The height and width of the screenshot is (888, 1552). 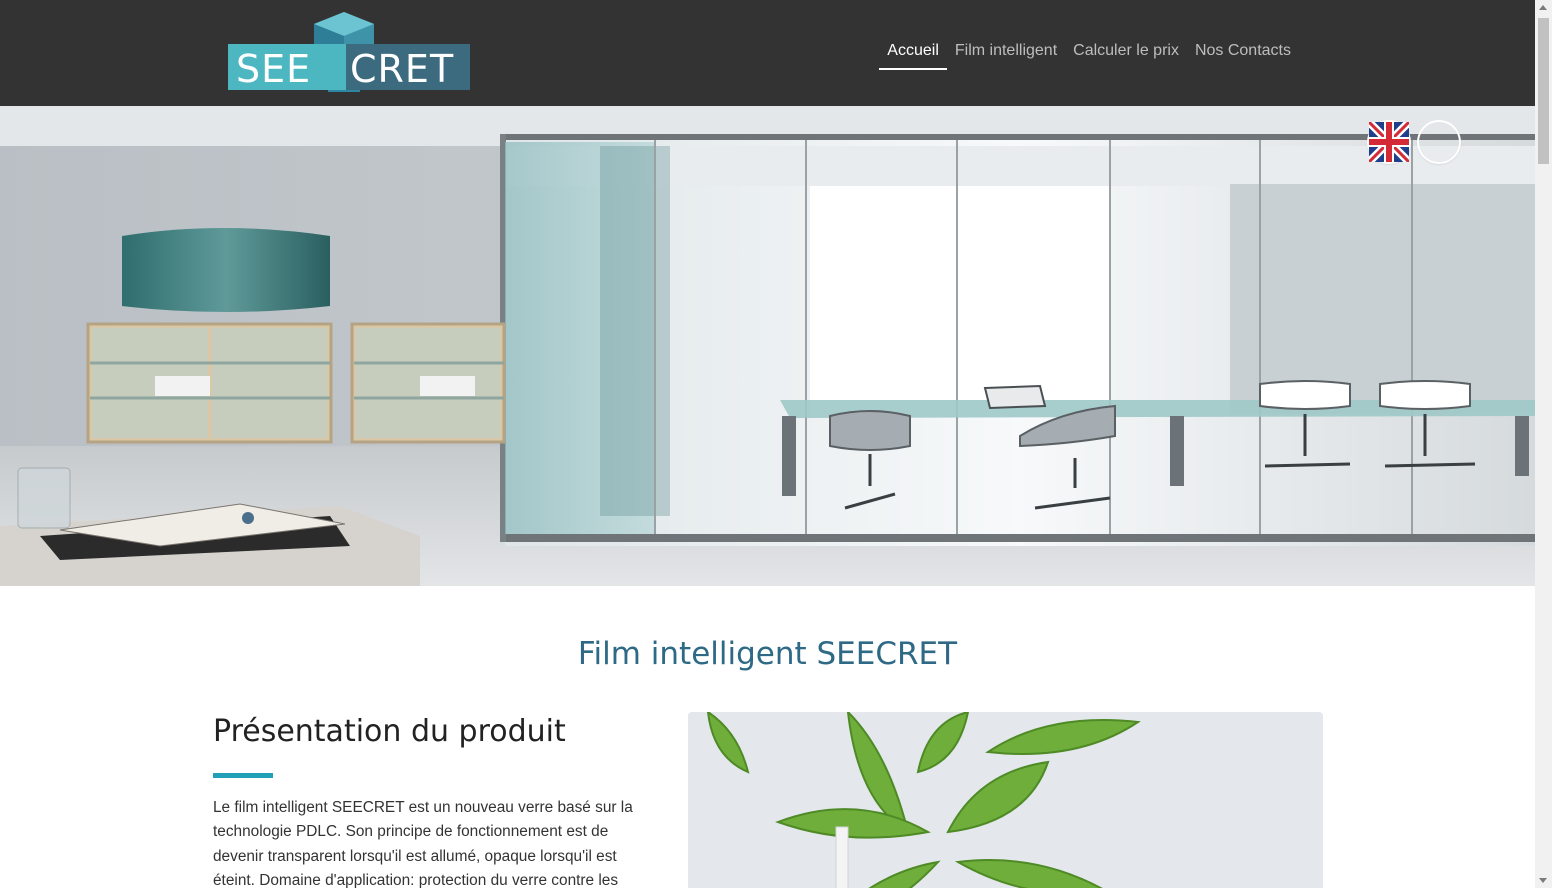 What do you see at coordinates (767, 654) in the screenshot?
I see `section-title: Film intelligent SEECRET` at bounding box center [767, 654].